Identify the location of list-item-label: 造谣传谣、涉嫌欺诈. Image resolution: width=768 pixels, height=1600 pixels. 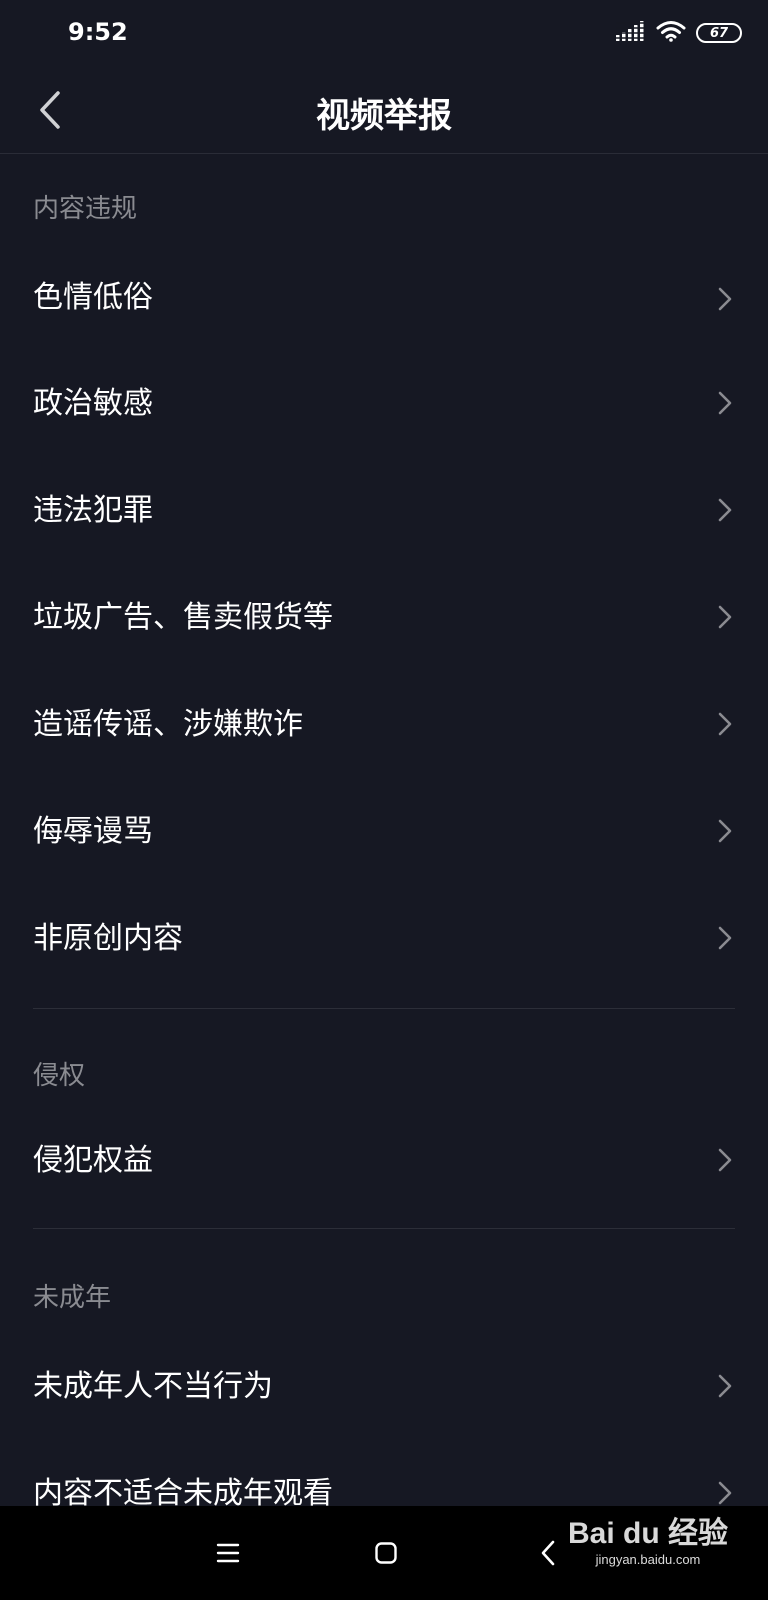
(168, 724).